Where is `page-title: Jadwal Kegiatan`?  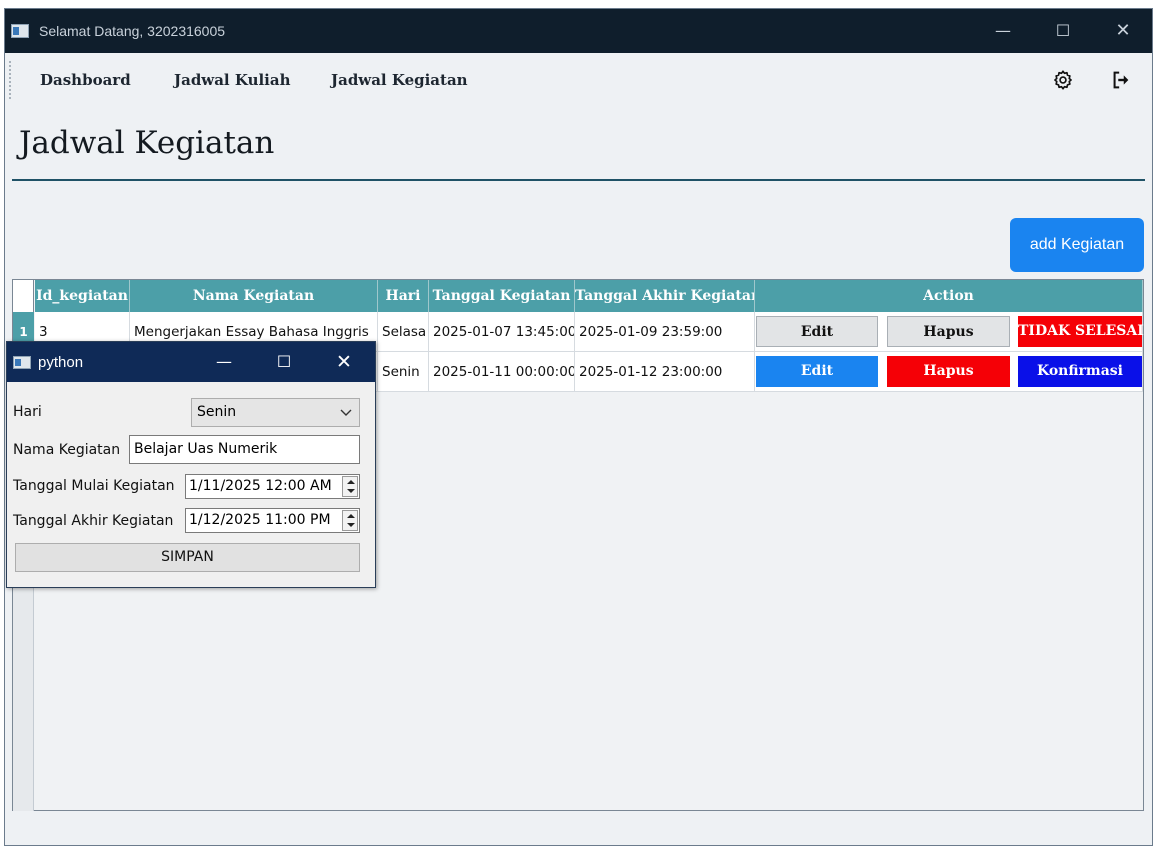
page-title: Jadwal Kegiatan is located at coordinates (147, 143).